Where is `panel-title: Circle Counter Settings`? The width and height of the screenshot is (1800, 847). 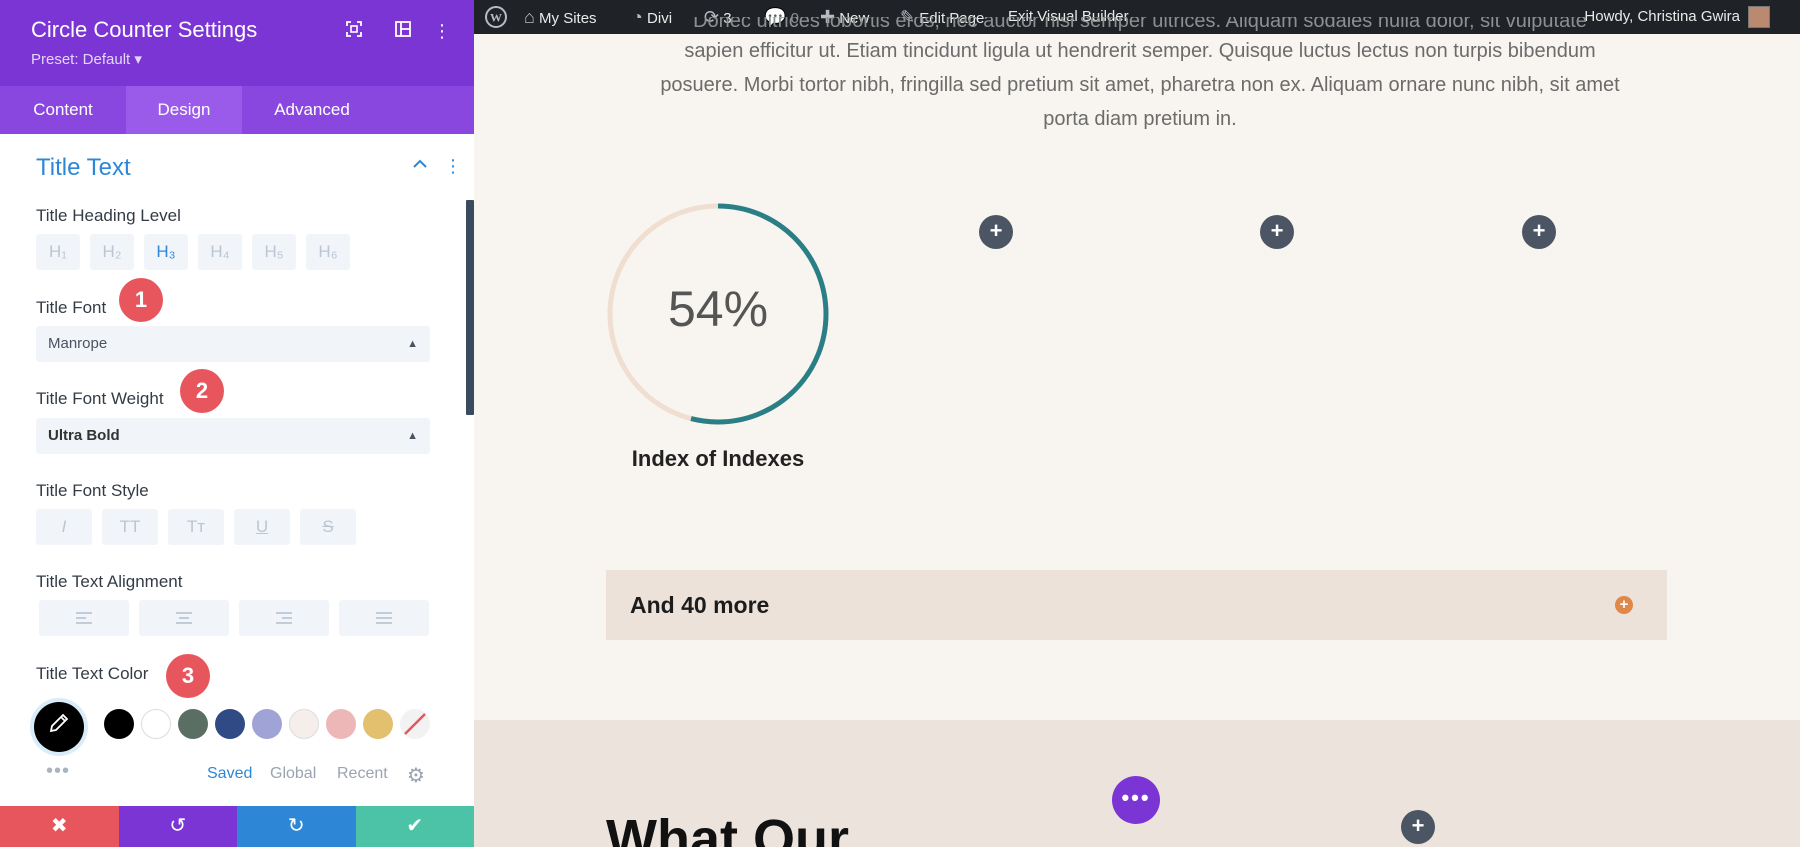 panel-title: Circle Counter Settings is located at coordinates (144, 29).